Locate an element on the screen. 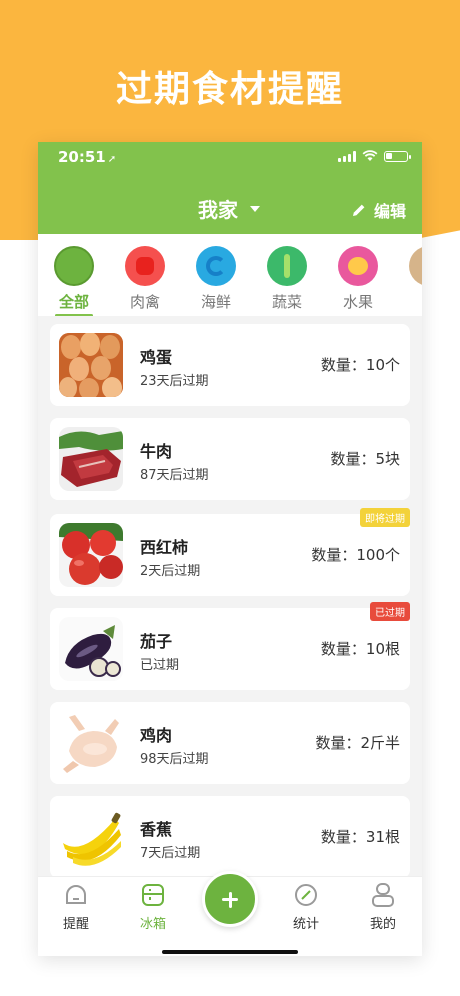 This screenshot has height=996, width=460. promo-title: 过期食材提醒 is located at coordinates (229, 89).